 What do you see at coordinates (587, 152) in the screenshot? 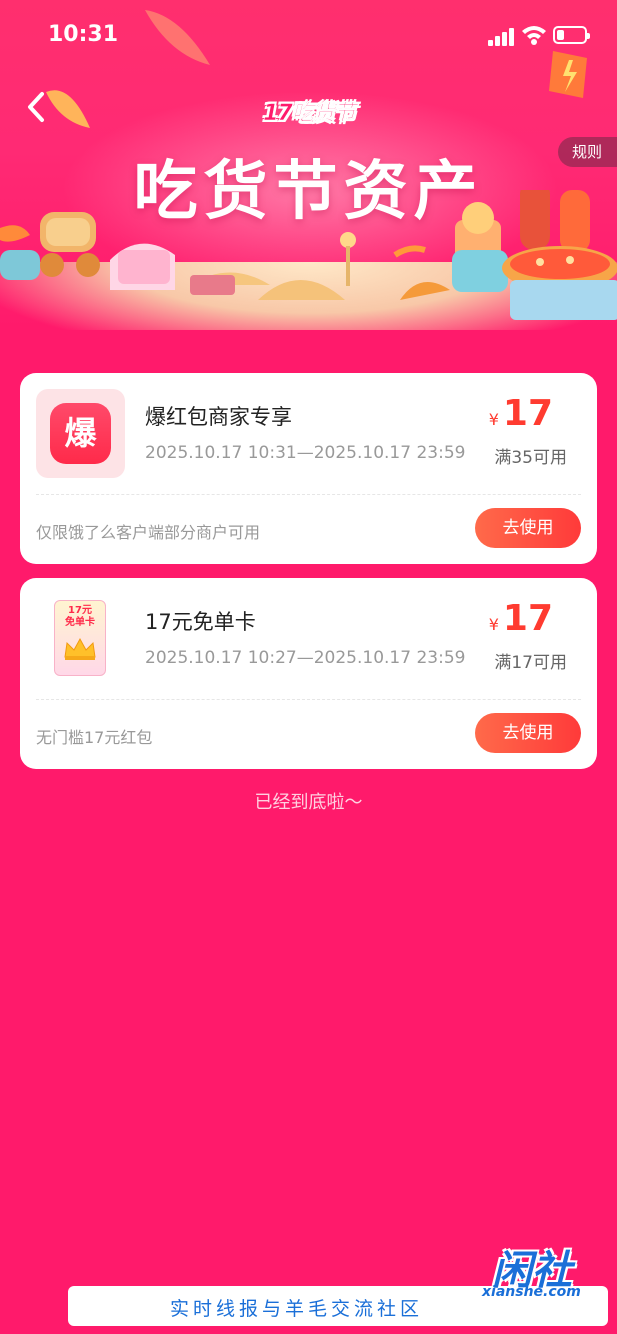
I see `rules-button: 规则` at bounding box center [587, 152].